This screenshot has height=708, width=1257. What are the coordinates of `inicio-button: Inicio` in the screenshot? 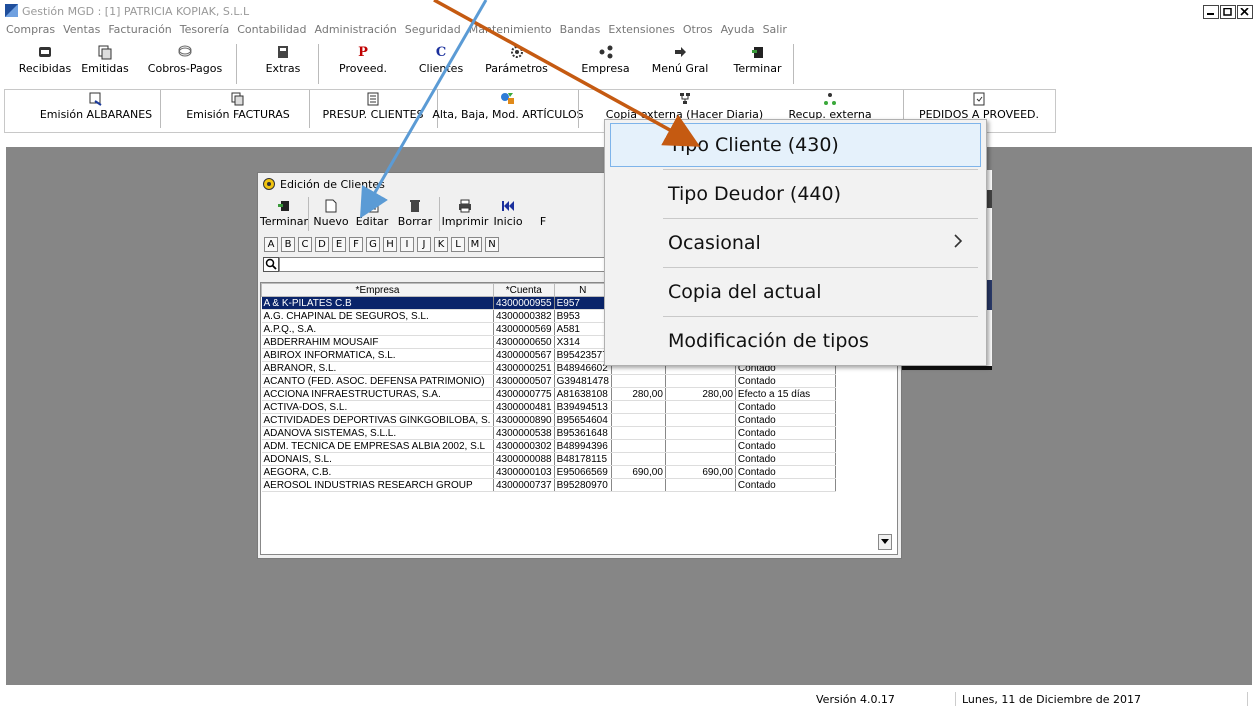 It's located at (508, 214).